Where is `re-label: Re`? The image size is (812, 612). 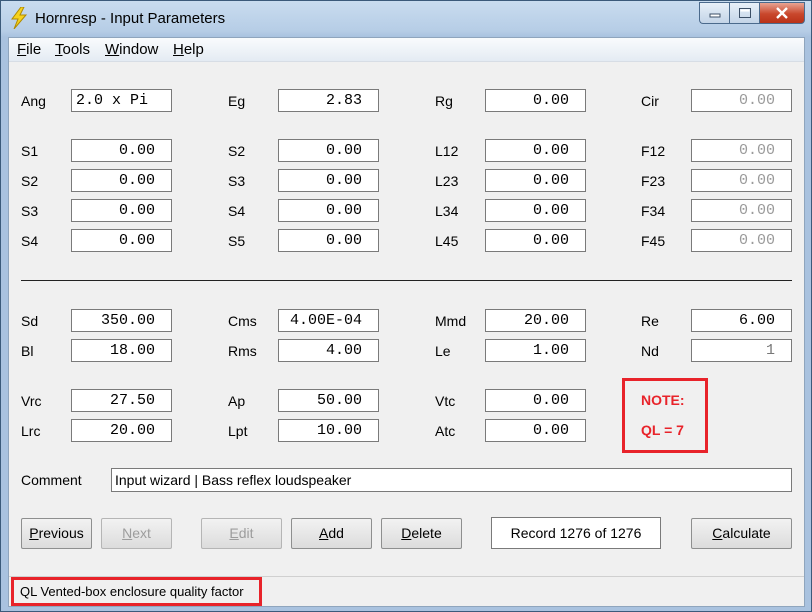
re-label: Re is located at coordinates (650, 321).